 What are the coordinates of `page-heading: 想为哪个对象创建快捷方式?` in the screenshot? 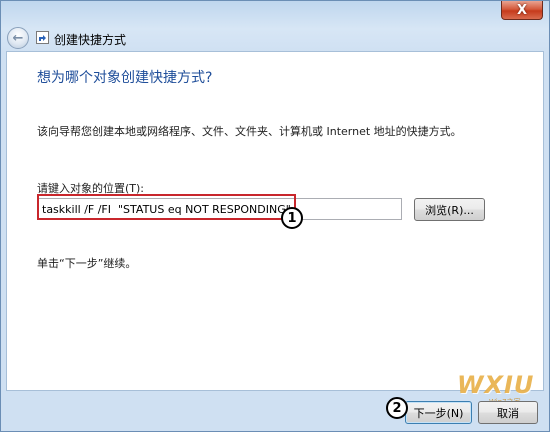 It's located at (125, 78).